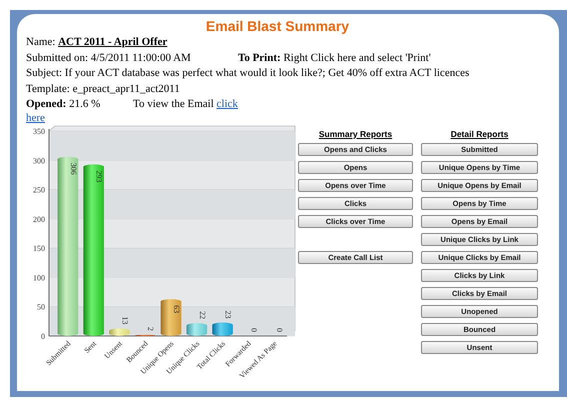 The height and width of the screenshot is (403, 567). Describe the element at coordinates (43, 336) in the screenshot. I see `y-tick-label: 0` at that location.